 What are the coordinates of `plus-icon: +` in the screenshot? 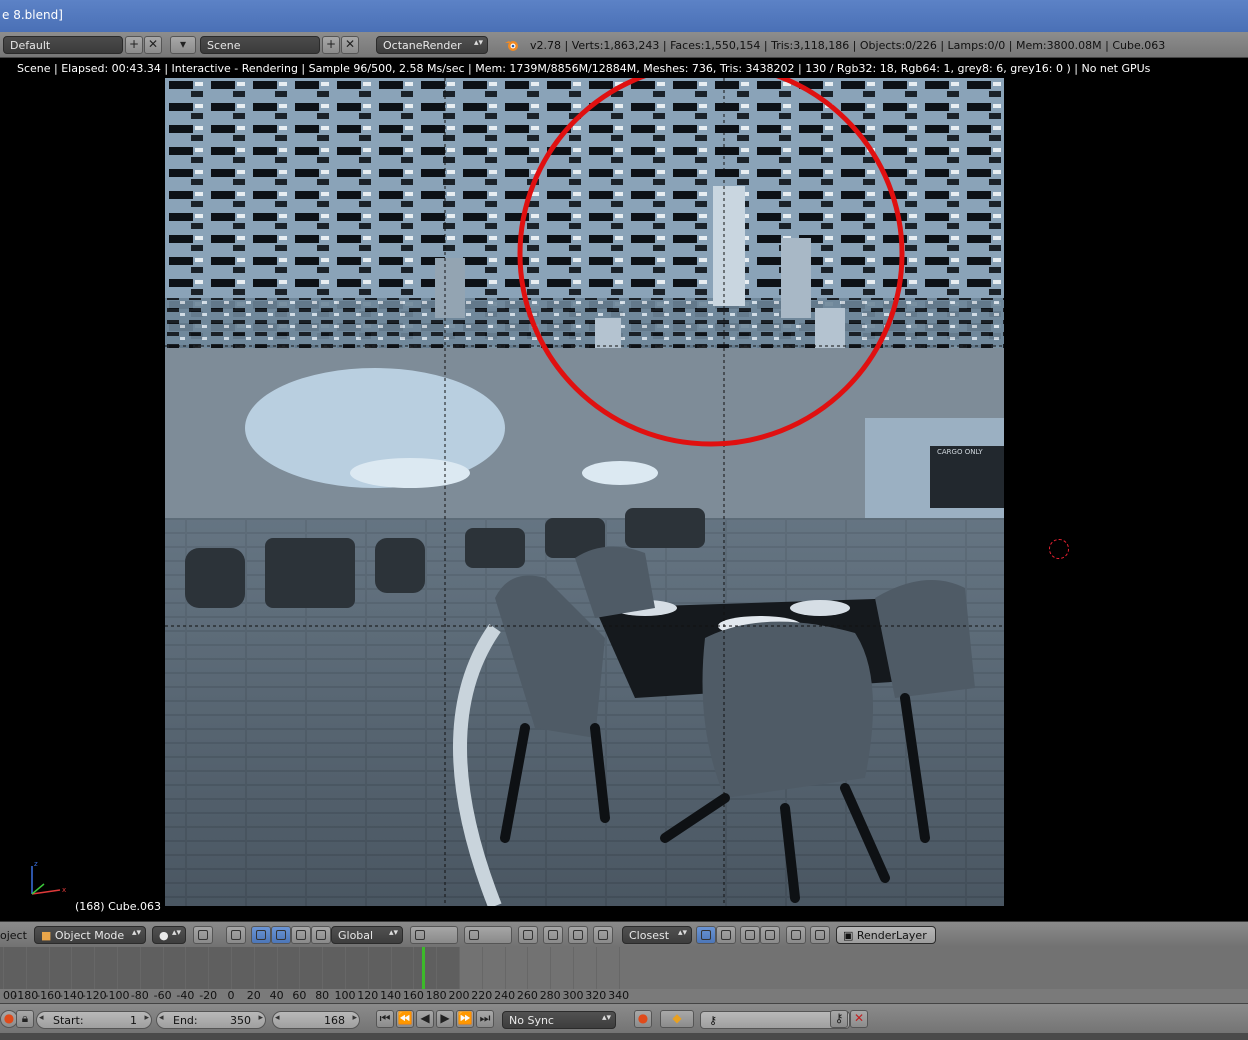 It's located at (331, 44).